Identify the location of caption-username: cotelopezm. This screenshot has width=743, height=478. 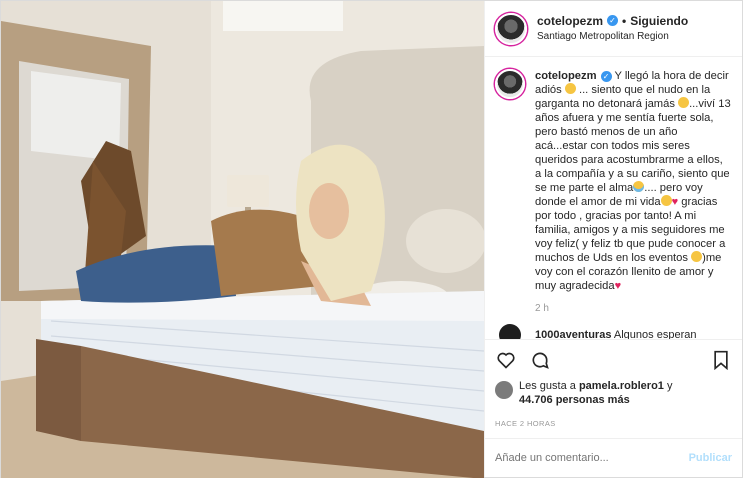
(566, 76).